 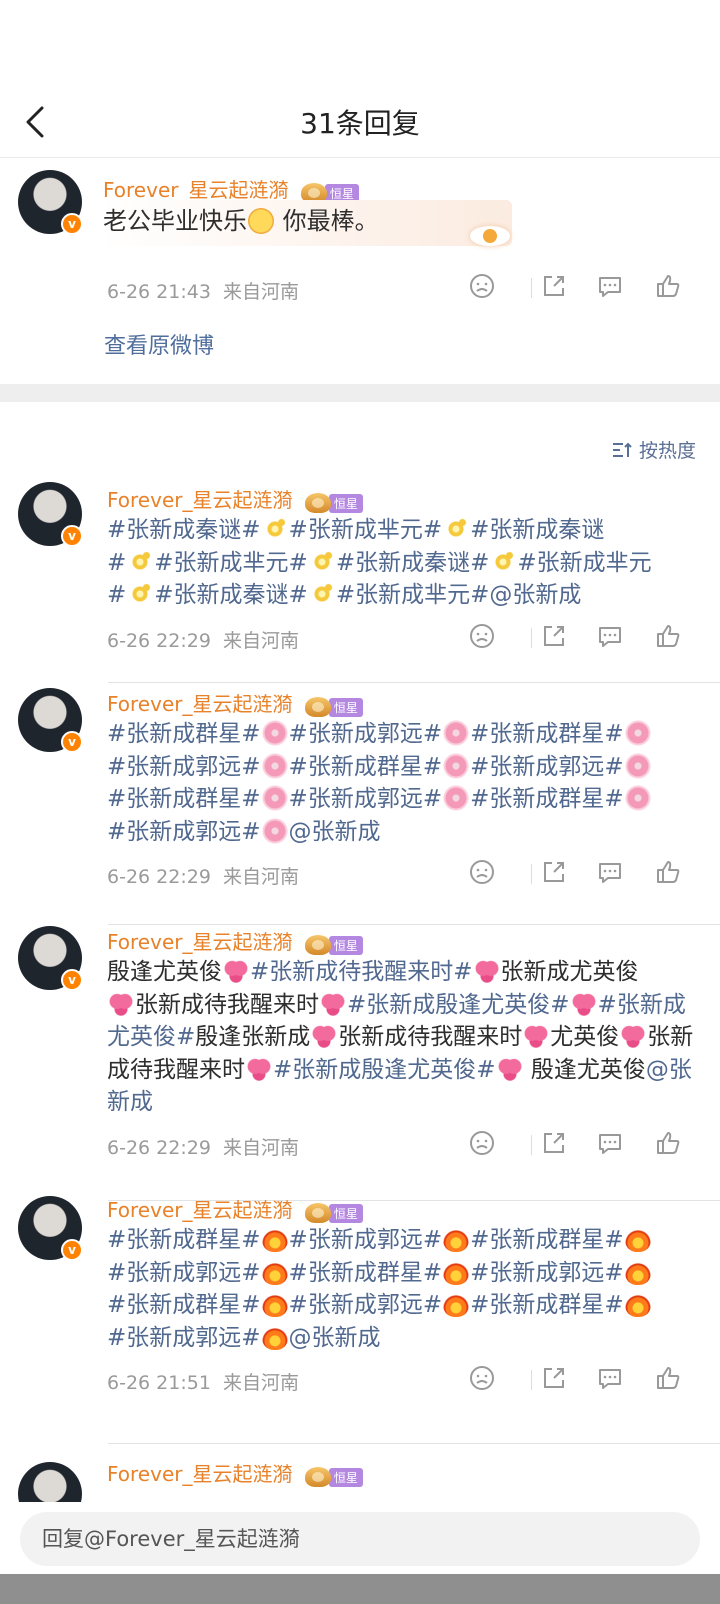 What do you see at coordinates (414, 1443) in the screenshot?
I see `reply-divider` at bounding box center [414, 1443].